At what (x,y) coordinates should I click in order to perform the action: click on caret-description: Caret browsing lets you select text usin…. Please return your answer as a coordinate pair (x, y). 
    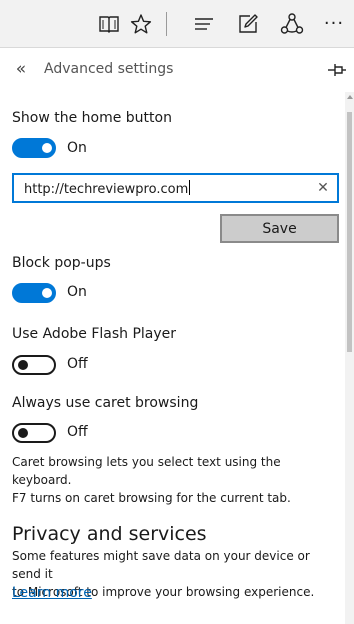
    Looking at the image, I should click on (177, 480).